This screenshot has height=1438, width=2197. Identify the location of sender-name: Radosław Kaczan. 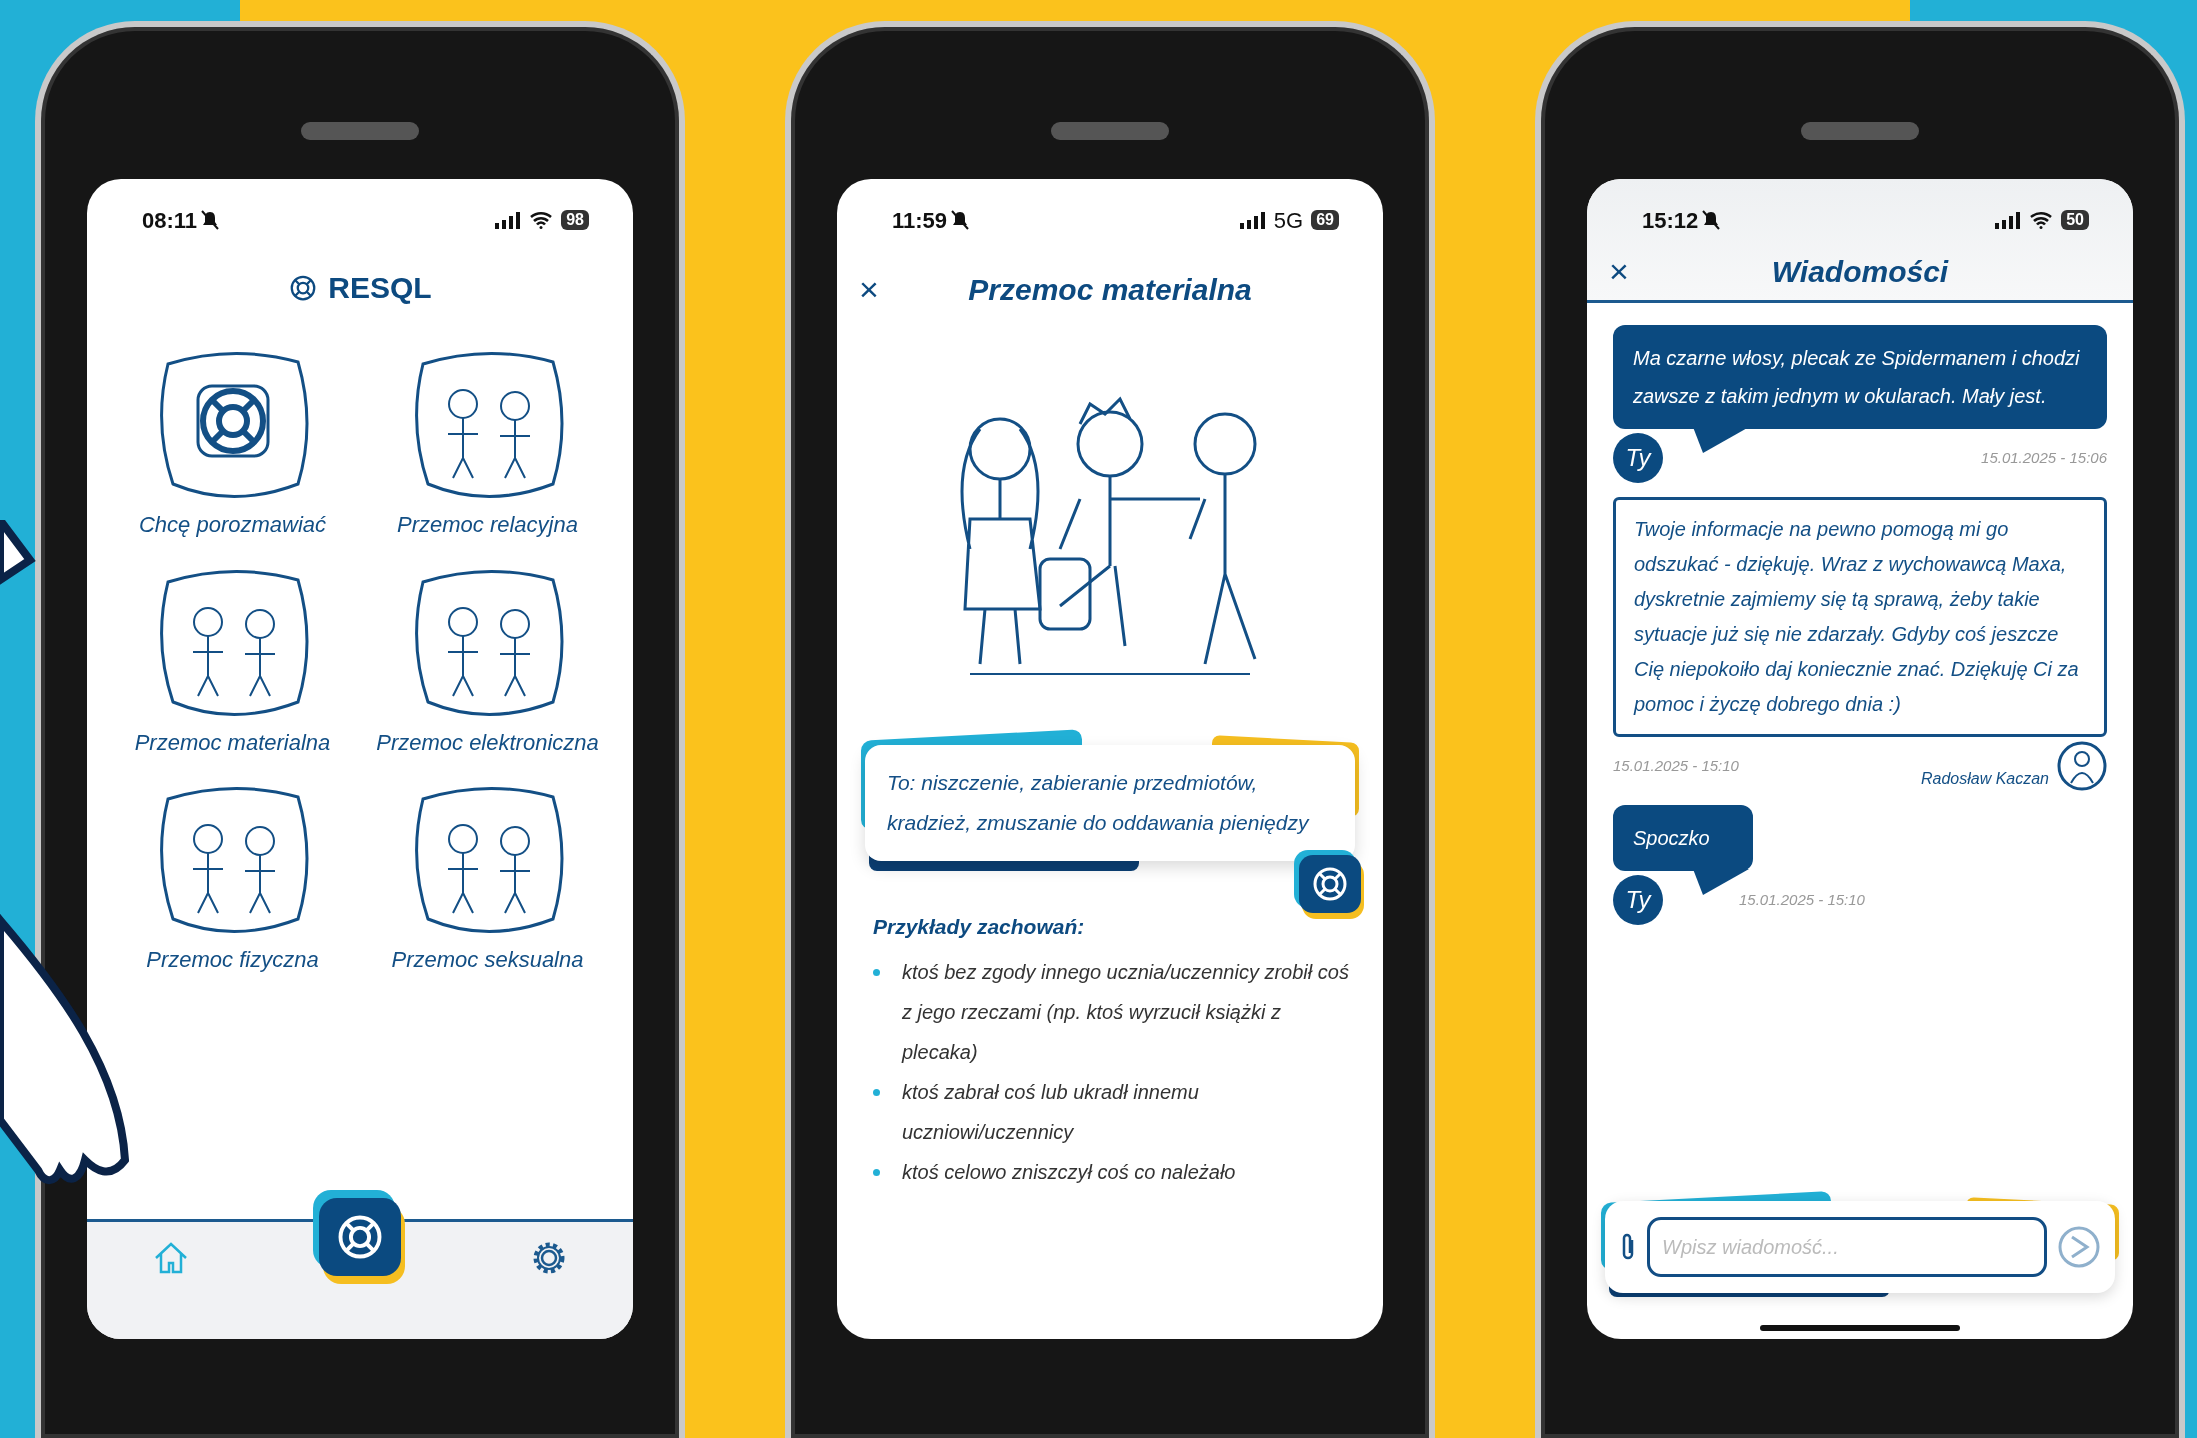
(1984, 779).